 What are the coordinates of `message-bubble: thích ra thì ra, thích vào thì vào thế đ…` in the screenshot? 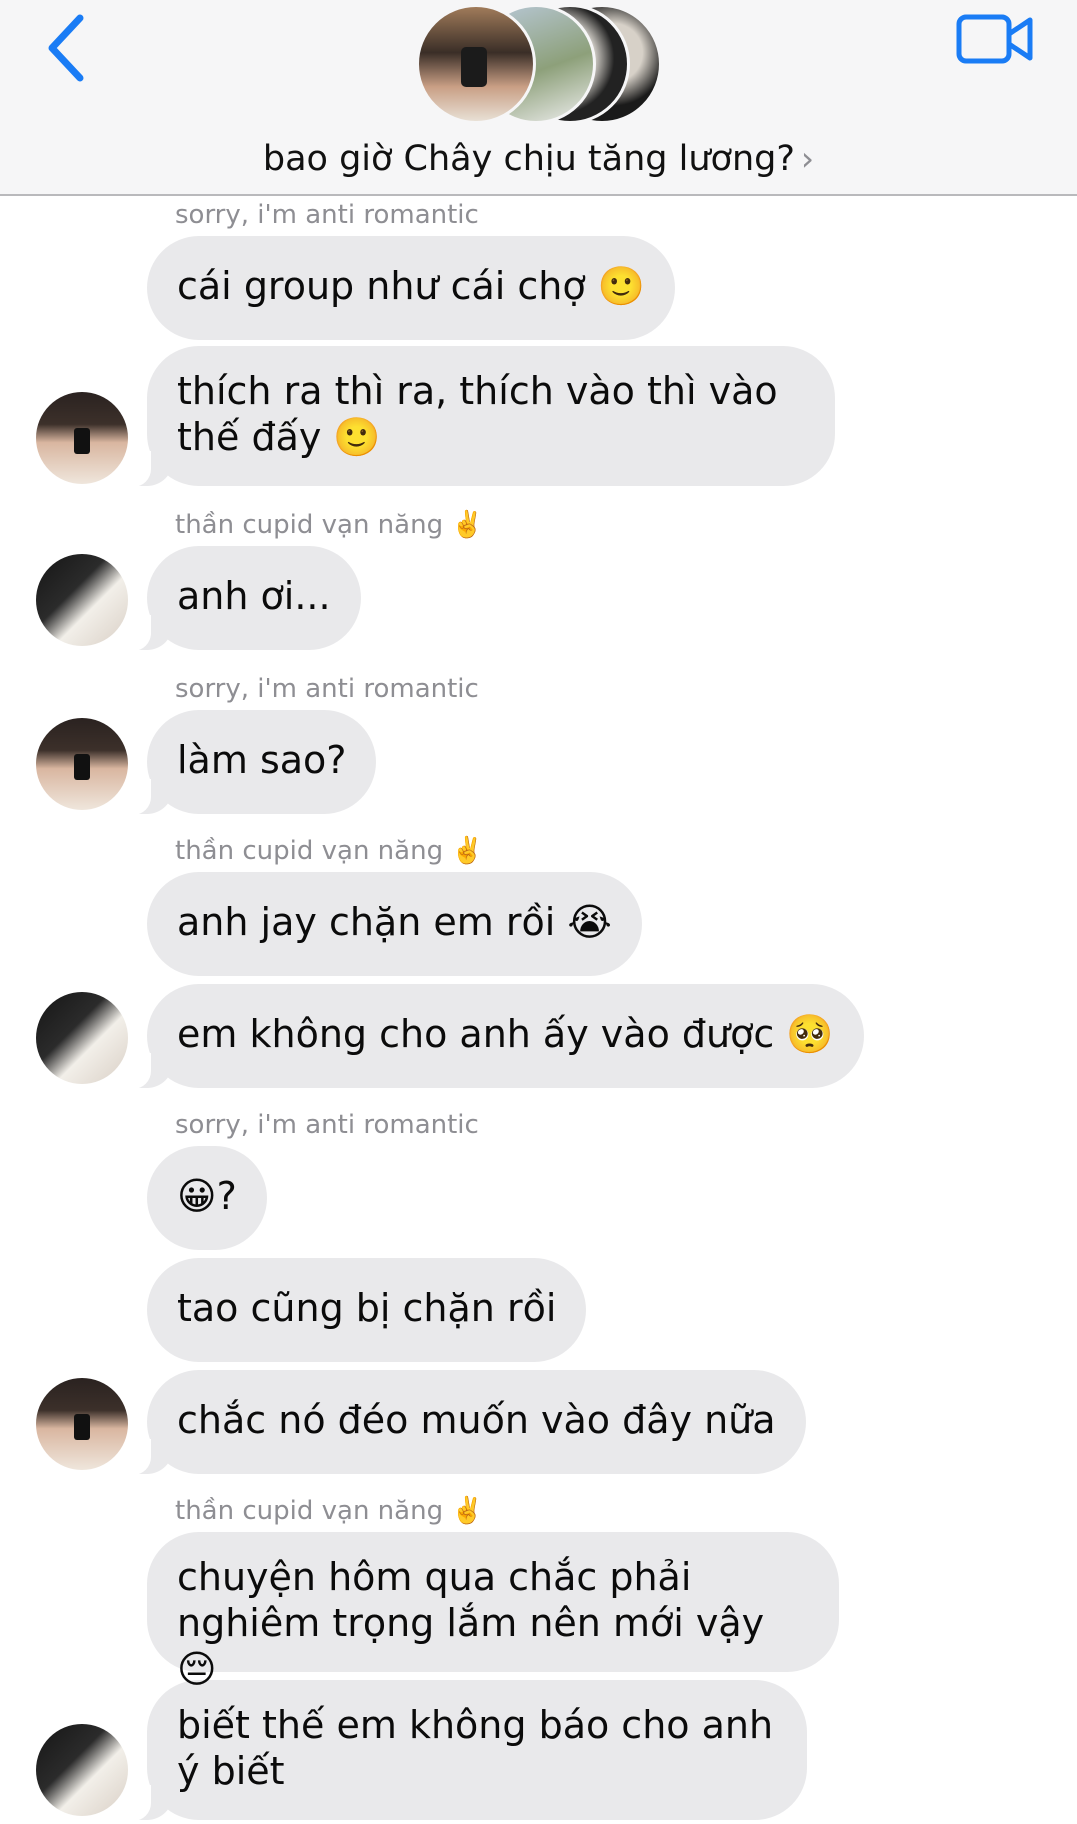 It's located at (480, 416).